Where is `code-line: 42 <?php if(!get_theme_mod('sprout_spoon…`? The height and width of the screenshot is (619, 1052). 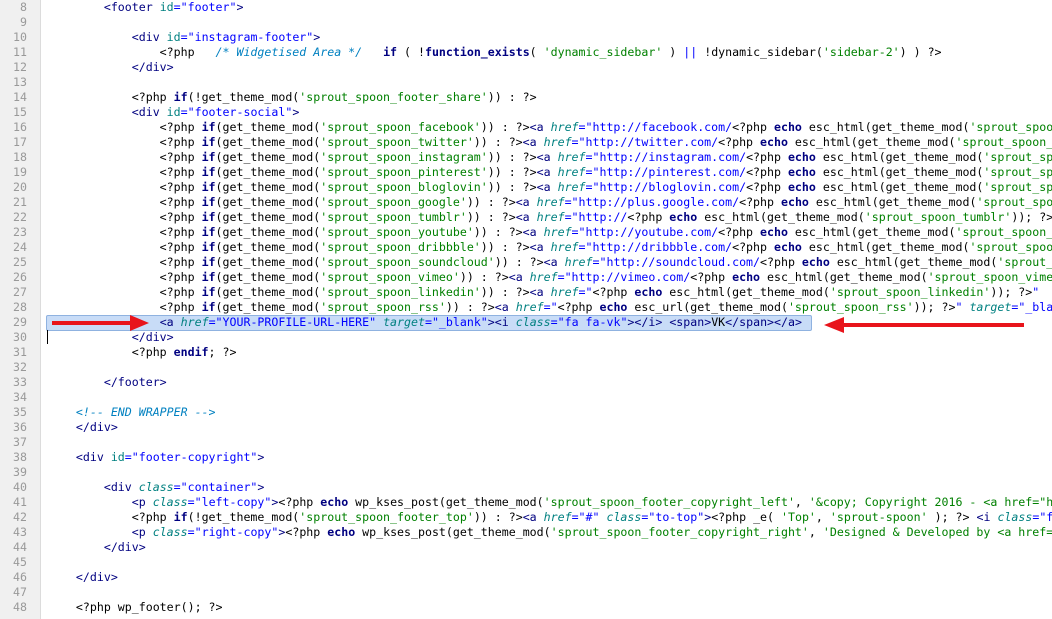
code-line: 42 <?php if(!get_theme_mod('sprout_spoon… is located at coordinates (526, 517).